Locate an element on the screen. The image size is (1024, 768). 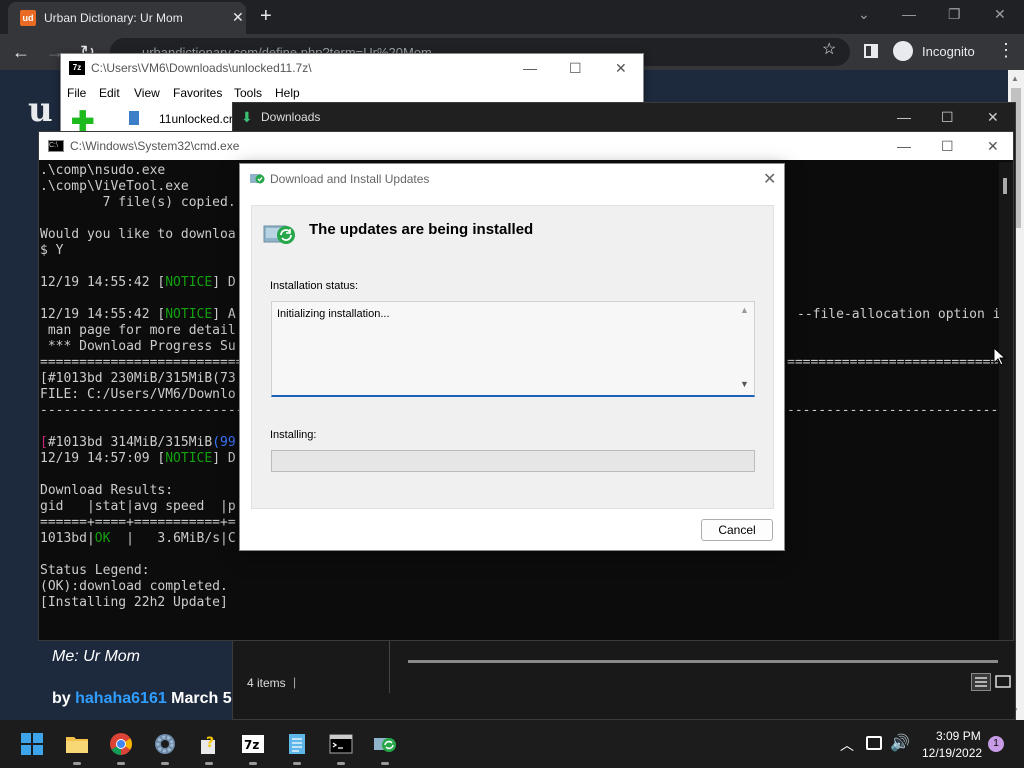
install-progress-bar is located at coordinates (513, 461).